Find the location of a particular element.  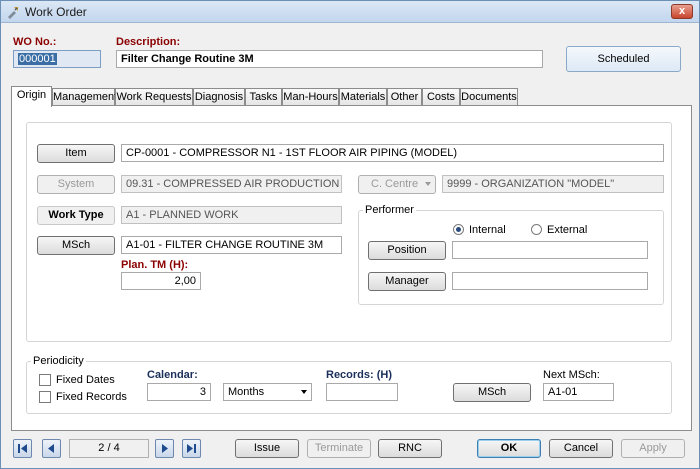

plan-tm-label: Plan. TM (H): is located at coordinates (155, 265).